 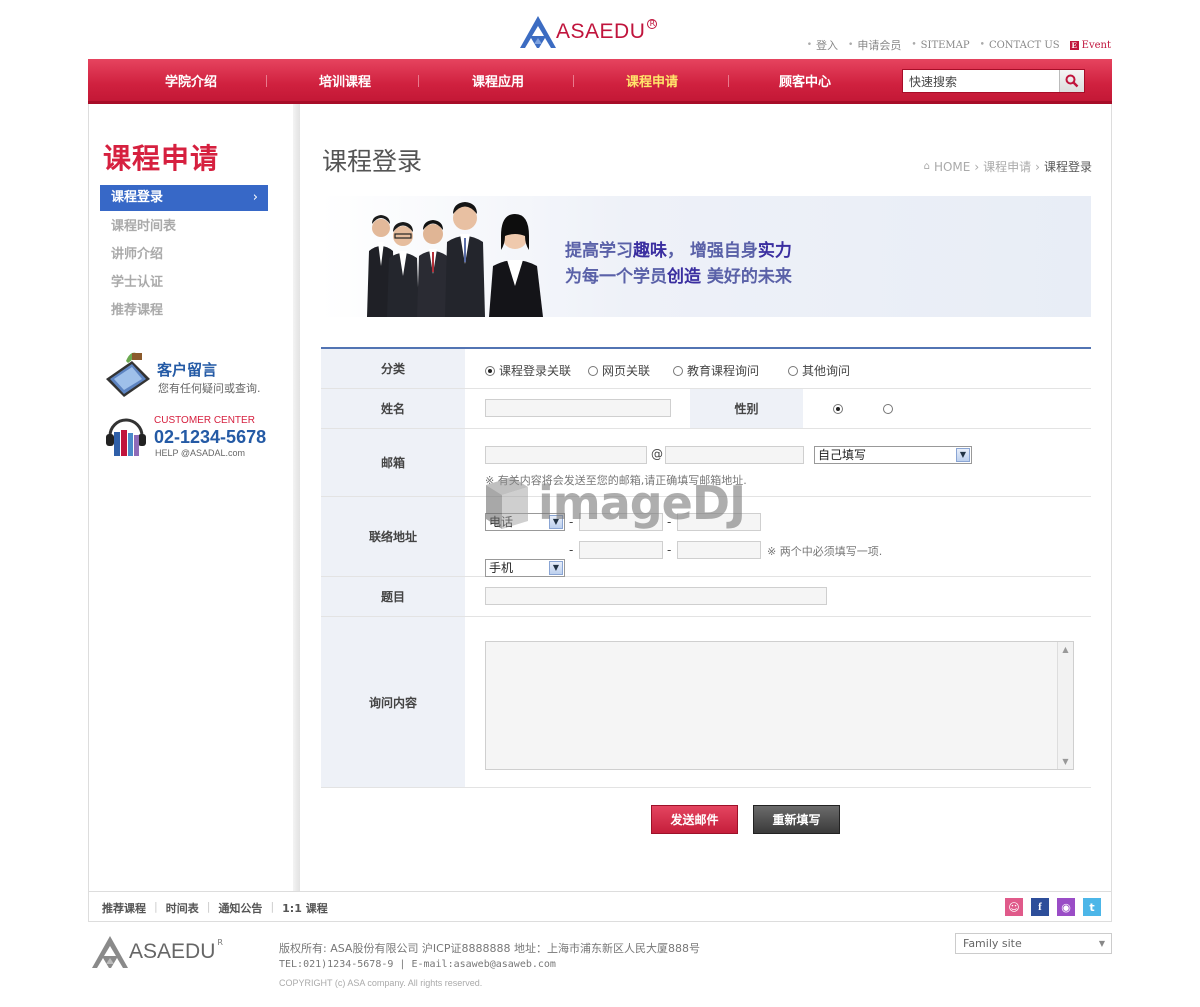 I want to click on facebook-icon: f, so click(x=1040, y=907).